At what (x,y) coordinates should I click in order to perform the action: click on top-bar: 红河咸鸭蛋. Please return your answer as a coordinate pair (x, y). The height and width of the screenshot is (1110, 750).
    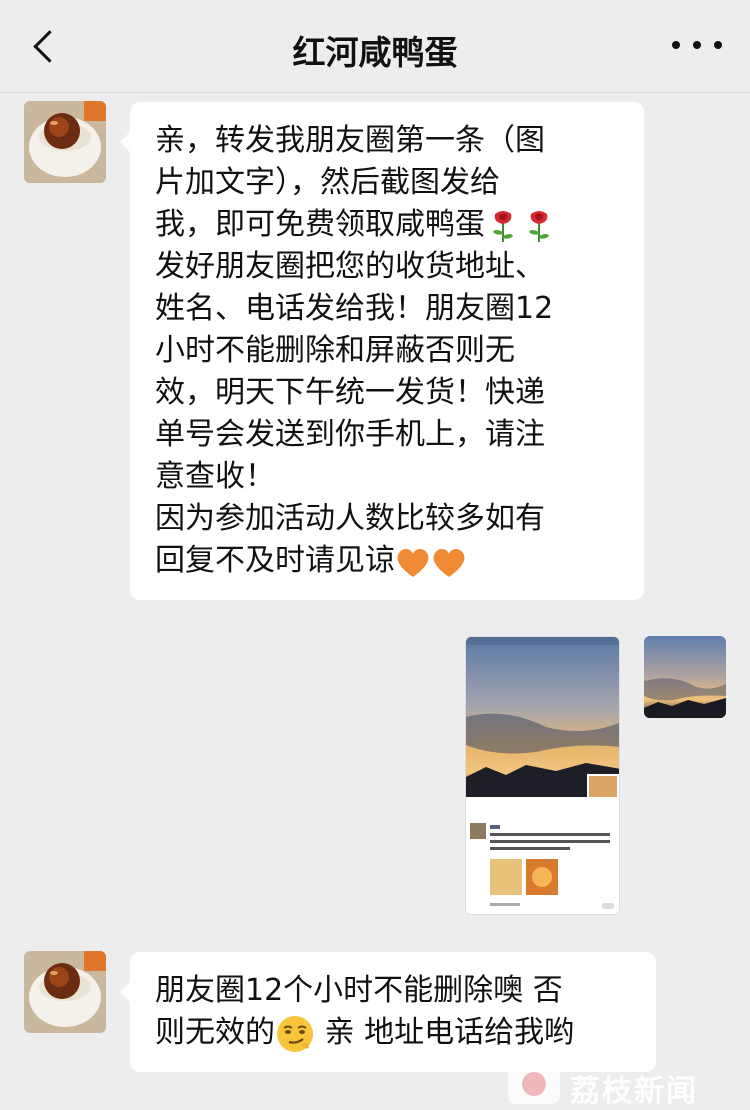
    Looking at the image, I should click on (375, 46).